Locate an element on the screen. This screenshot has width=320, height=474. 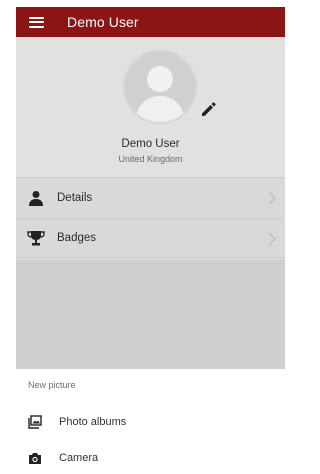
pencil-icon is located at coordinates (209, 109).